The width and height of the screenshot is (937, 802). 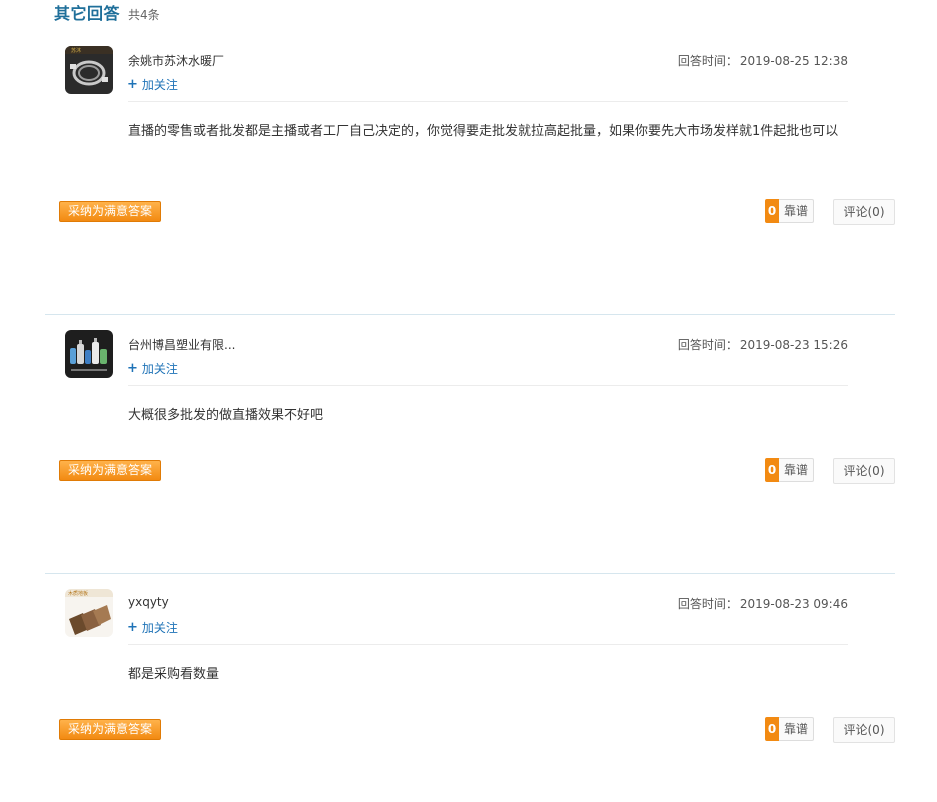 What do you see at coordinates (793, 345) in the screenshot?
I see `answer-time-value: 2019-08-23 15:26` at bounding box center [793, 345].